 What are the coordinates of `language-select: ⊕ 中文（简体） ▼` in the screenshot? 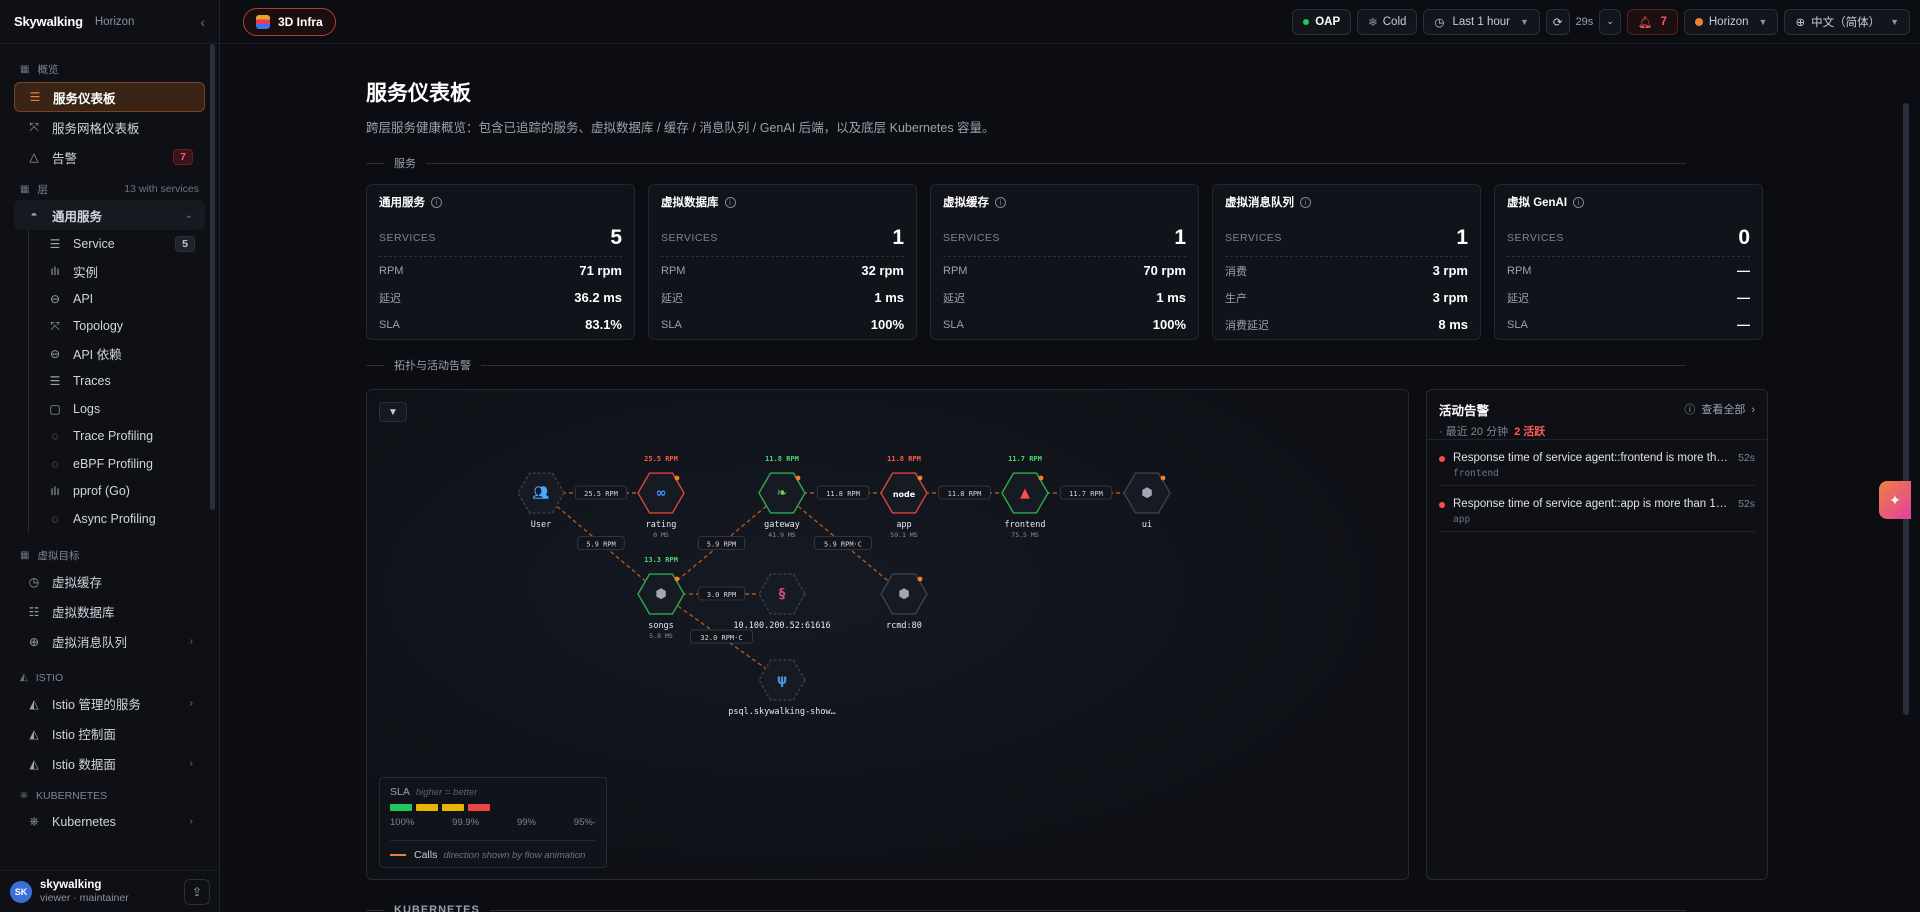 It's located at (1847, 21).